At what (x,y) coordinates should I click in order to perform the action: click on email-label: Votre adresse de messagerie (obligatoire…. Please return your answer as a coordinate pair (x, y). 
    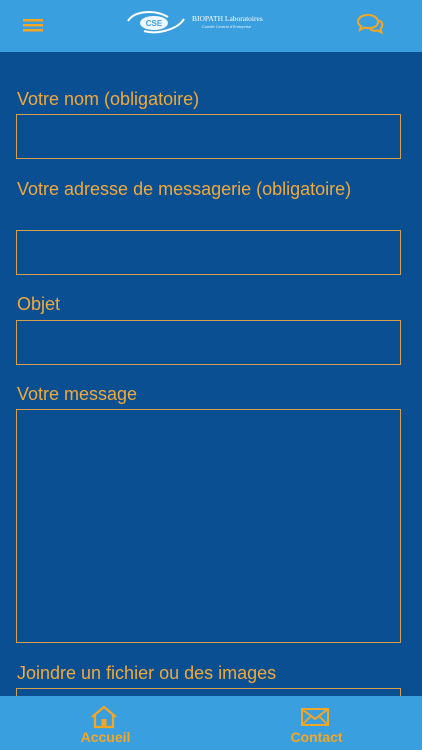
    Looking at the image, I should click on (184, 189).